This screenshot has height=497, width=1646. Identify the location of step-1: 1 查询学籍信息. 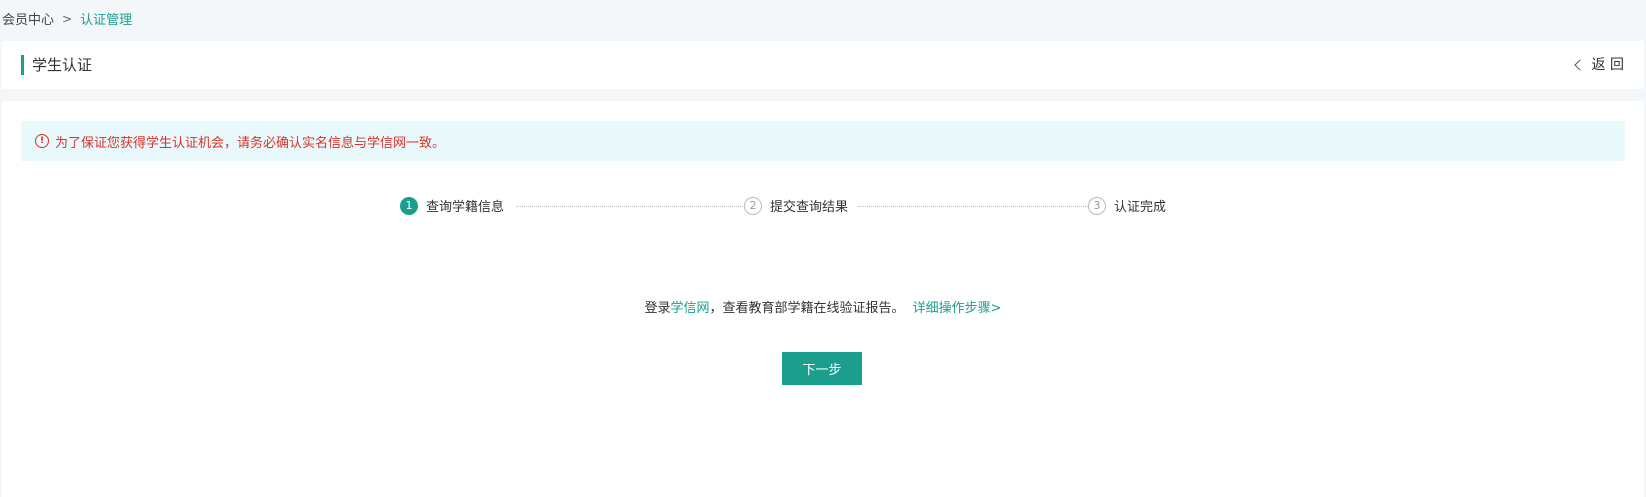
(452, 205).